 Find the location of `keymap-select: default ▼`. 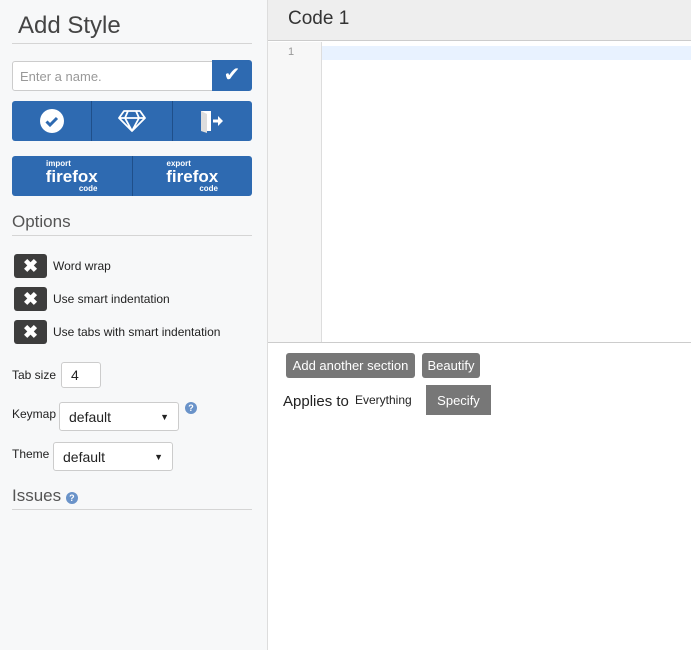

keymap-select: default ▼ is located at coordinates (119, 416).